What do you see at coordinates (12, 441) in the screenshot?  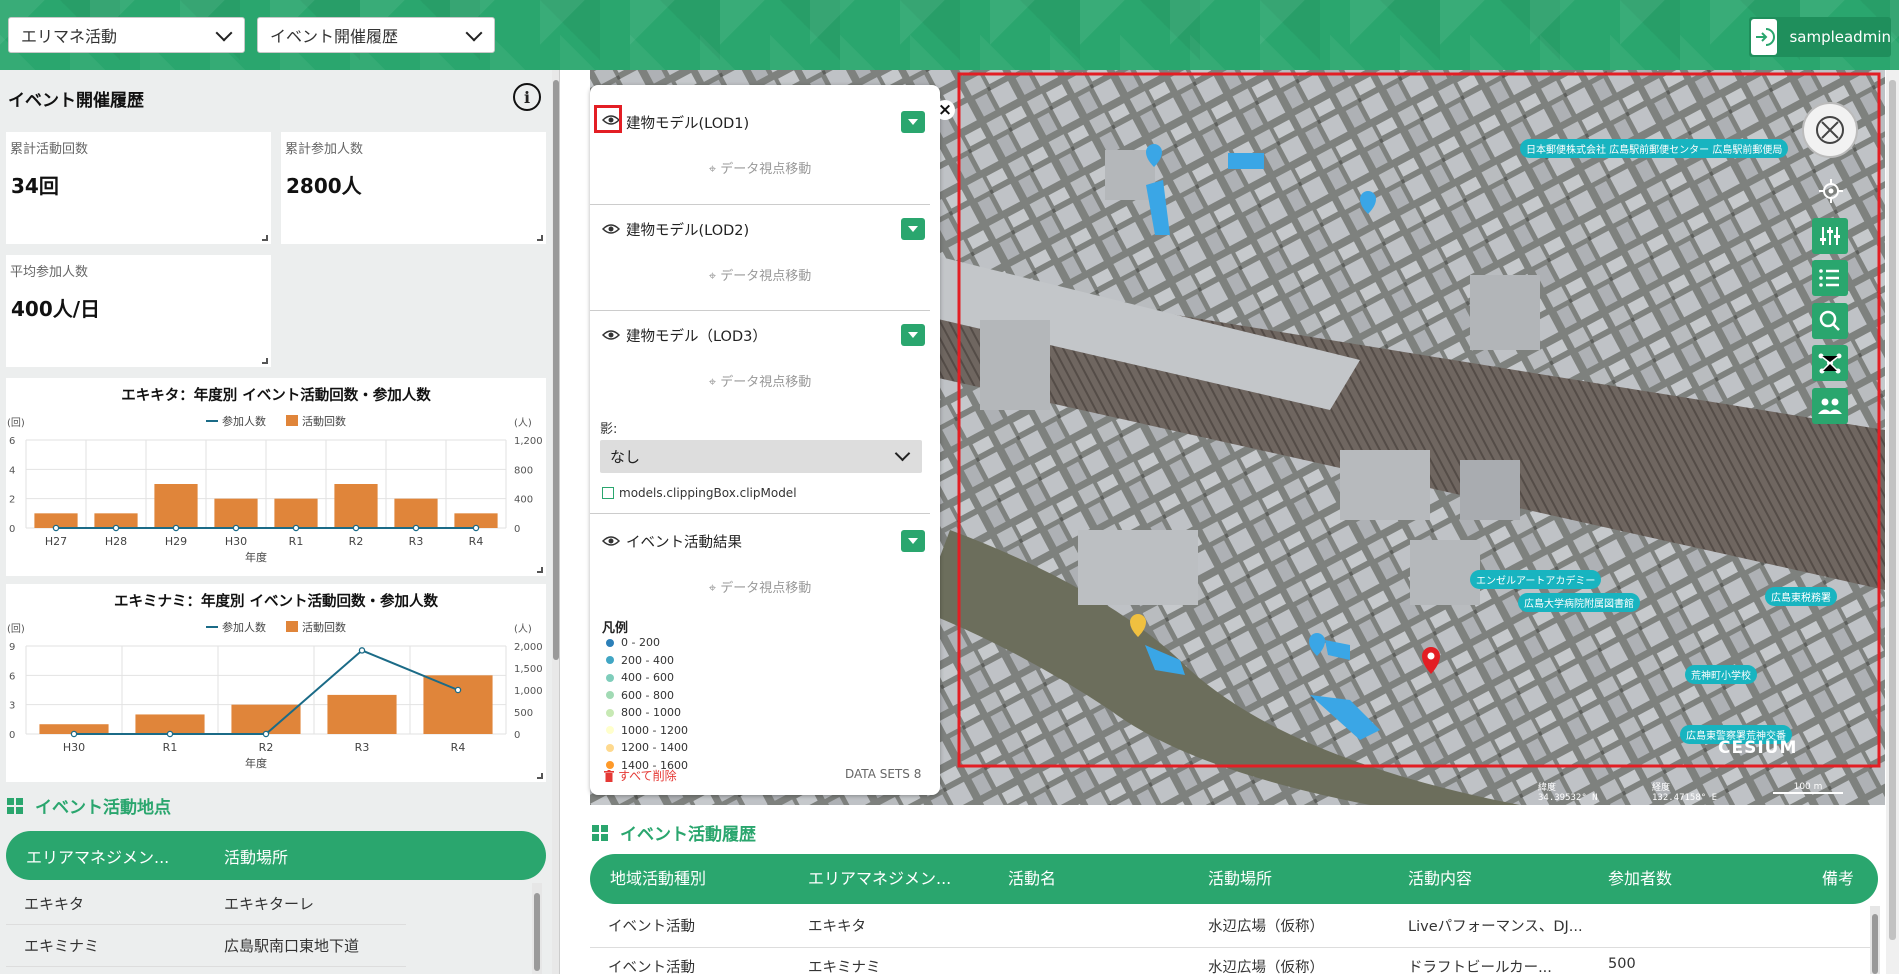 I see `y-tick-left: 6` at bounding box center [12, 441].